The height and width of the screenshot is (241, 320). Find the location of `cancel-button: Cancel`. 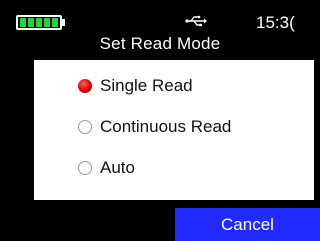

cancel-button: Cancel is located at coordinates (247, 224).